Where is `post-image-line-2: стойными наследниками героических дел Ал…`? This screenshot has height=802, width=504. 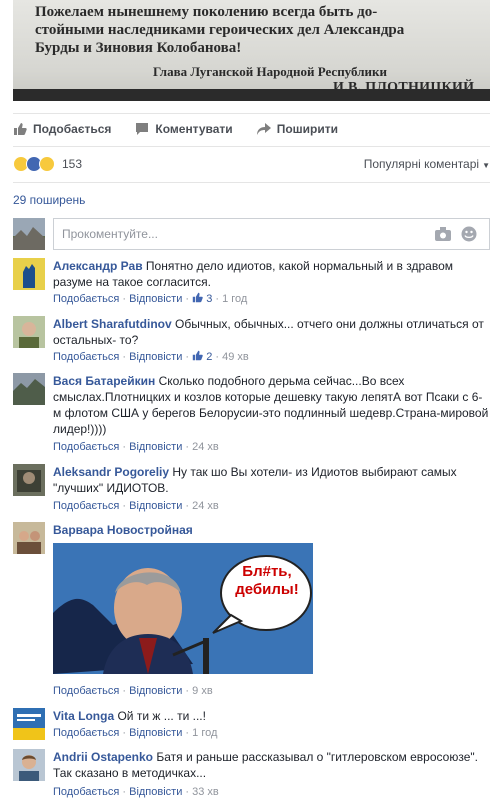
post-image-line-2: стойными наследниками героических дел Ал… is located at coordinates (220, 30).